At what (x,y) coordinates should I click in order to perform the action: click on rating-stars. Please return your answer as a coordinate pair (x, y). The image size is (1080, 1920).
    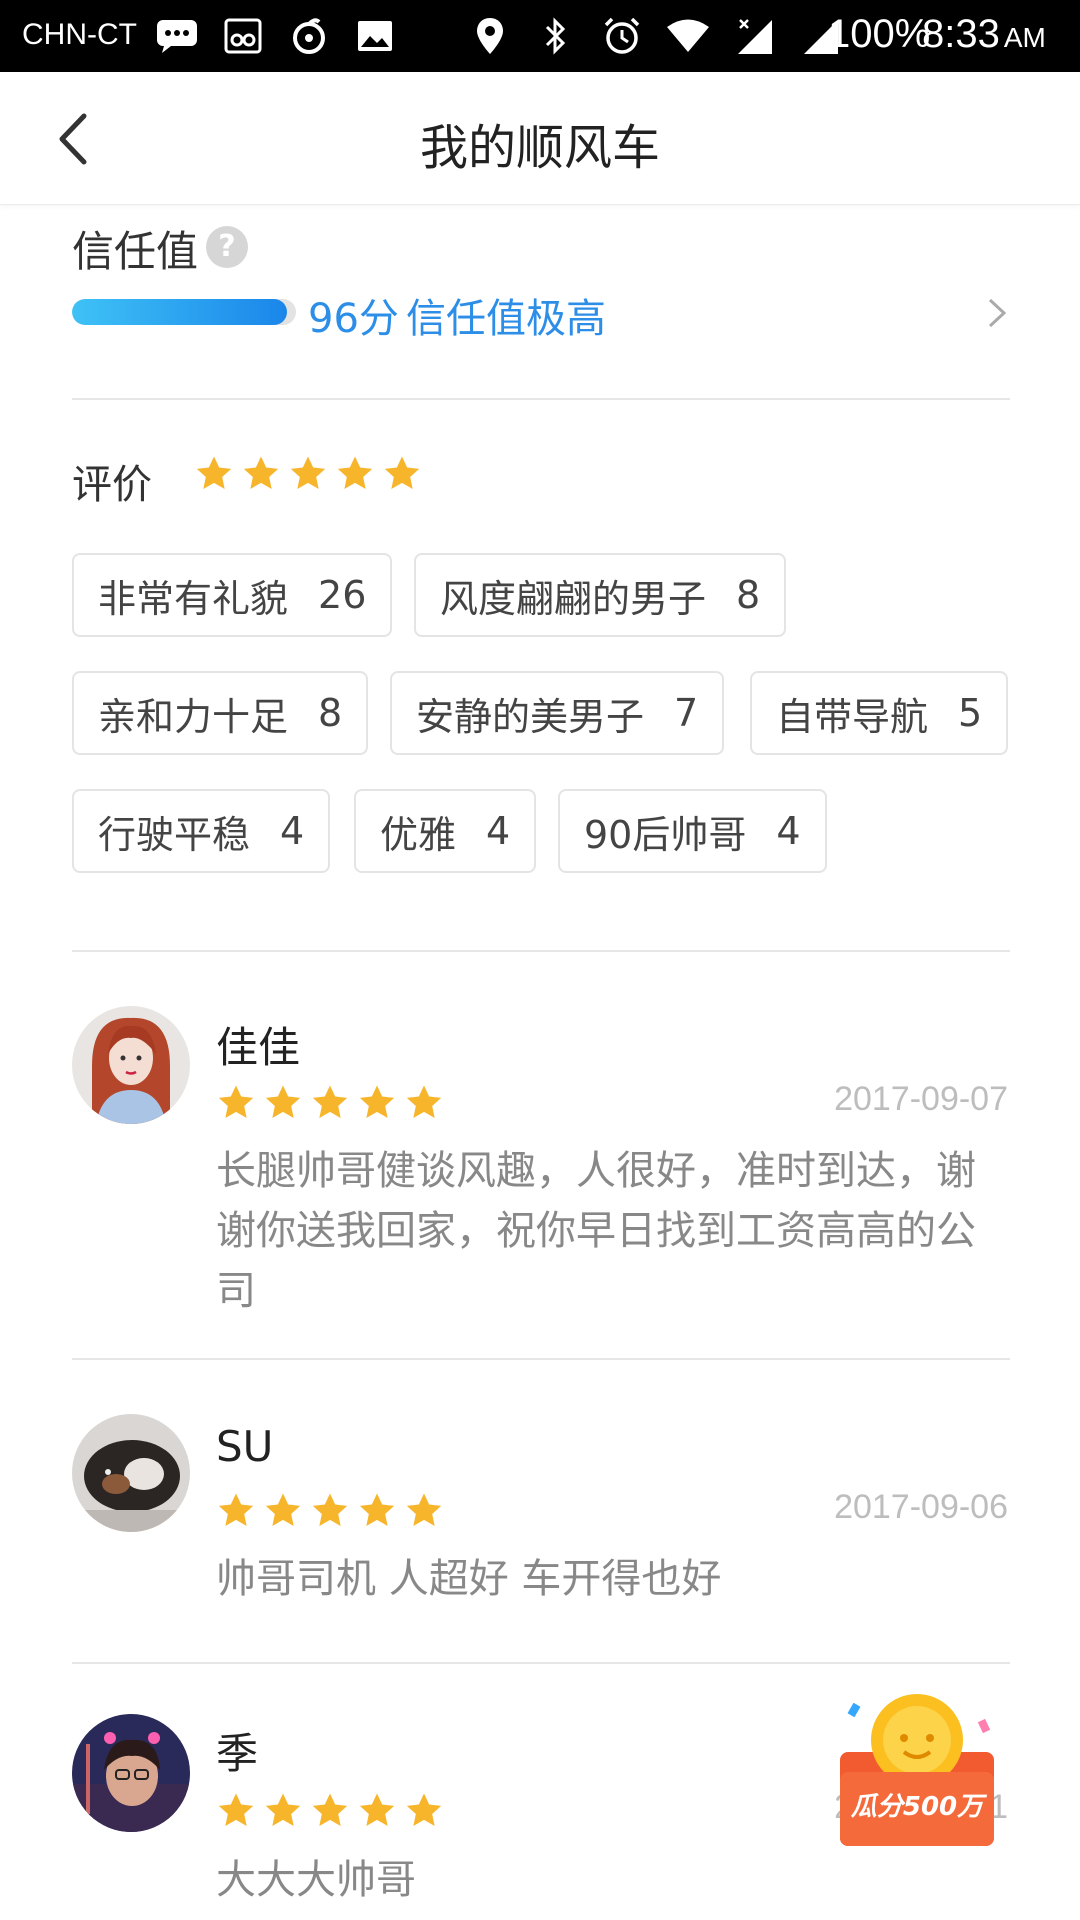
    Looking at the image, I should click on (308, 474).